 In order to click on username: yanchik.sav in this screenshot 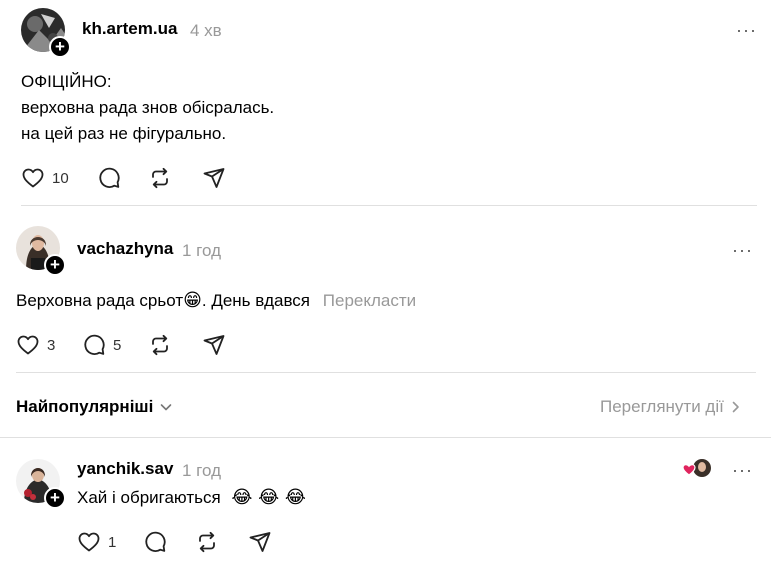, I will do `click(125, 469)`.